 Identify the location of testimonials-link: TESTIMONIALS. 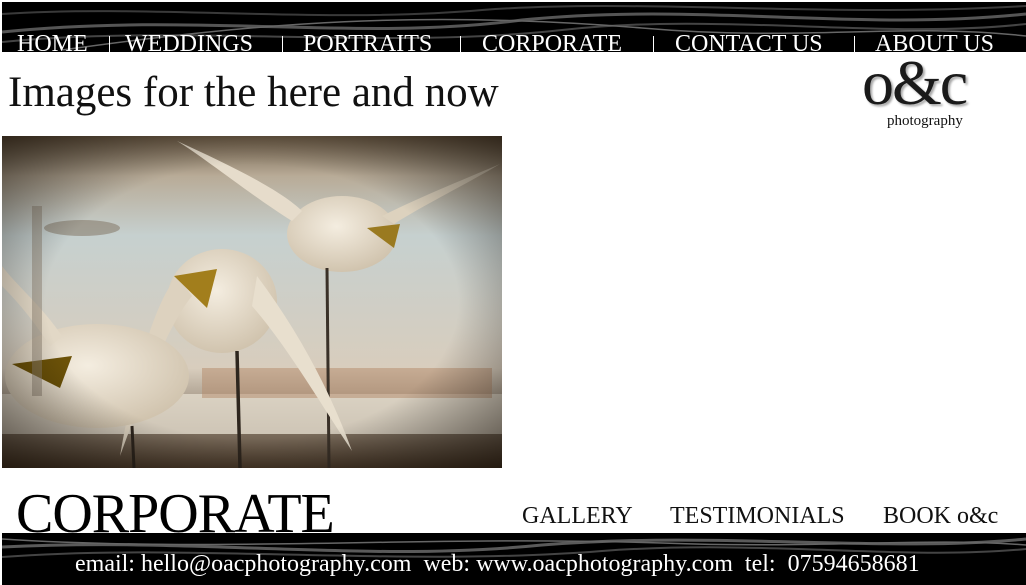
(757, 516).